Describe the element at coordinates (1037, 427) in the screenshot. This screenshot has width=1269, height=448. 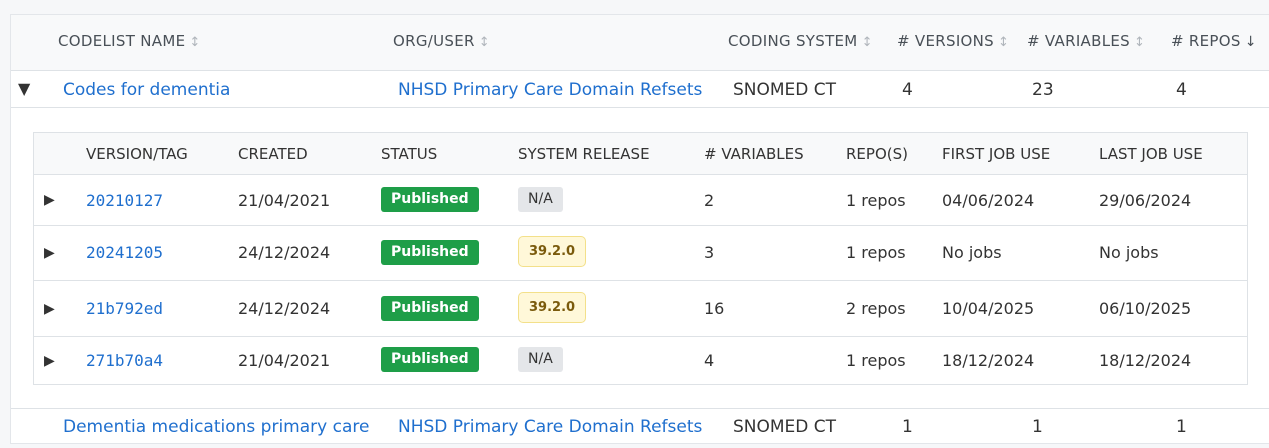
I see `variables-count: 1` at that location.